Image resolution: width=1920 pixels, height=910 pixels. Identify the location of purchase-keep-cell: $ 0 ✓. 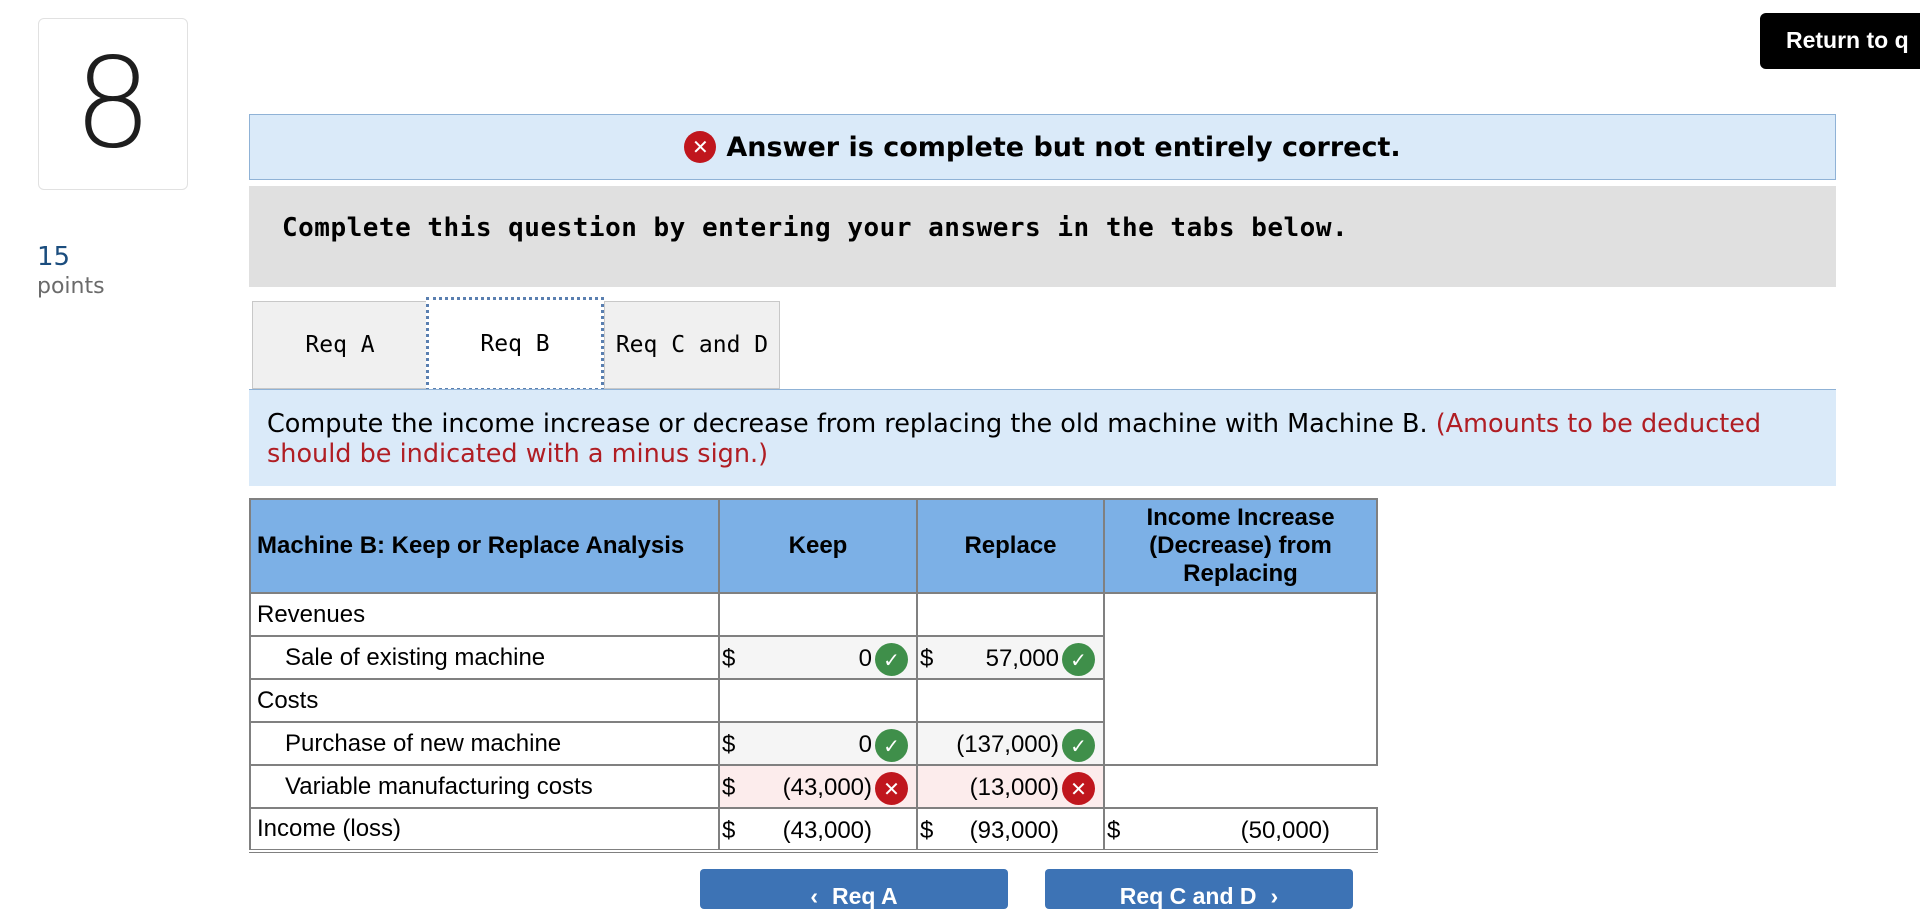
(818, 743).